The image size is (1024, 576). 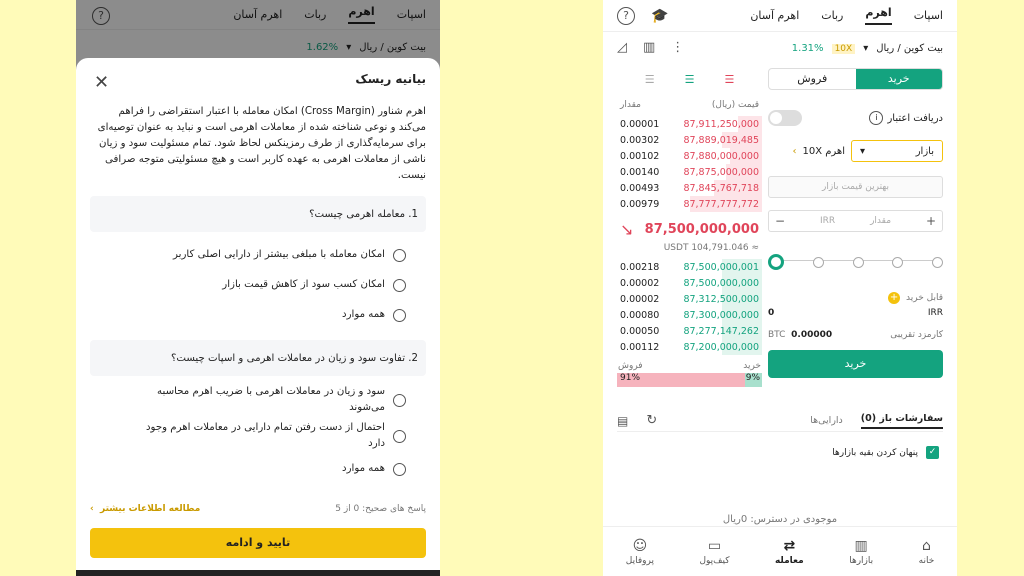 I want to click on percent-slider, so click(x=855, y=262).